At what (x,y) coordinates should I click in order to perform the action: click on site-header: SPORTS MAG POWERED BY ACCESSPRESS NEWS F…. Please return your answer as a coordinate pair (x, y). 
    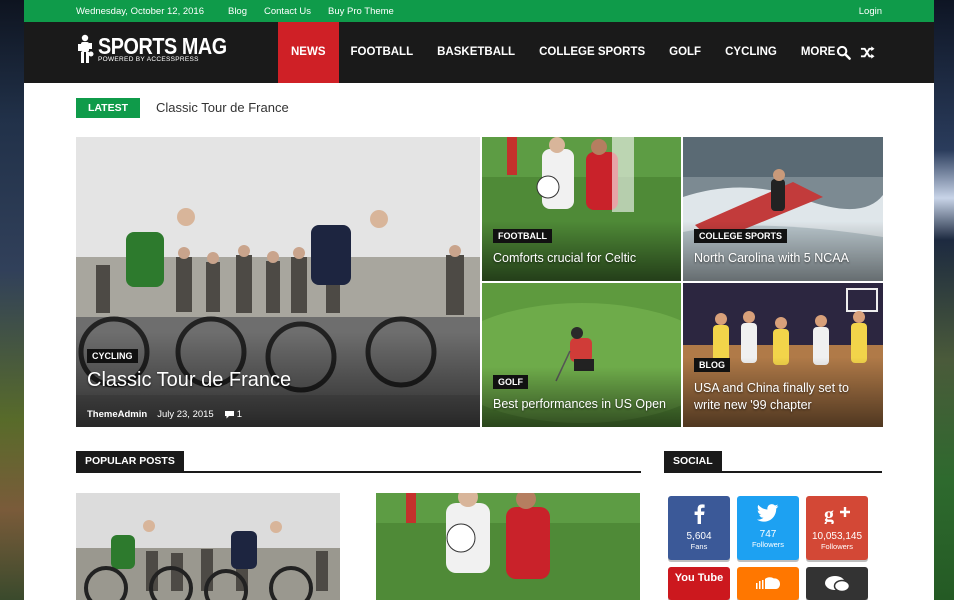
    Looking at the image, I should click on (479, 52).